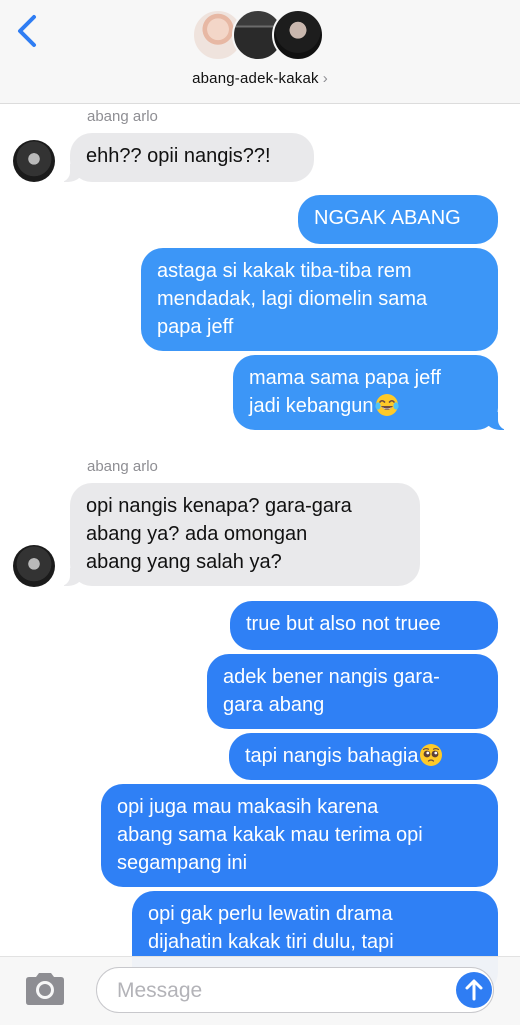 This screenshot has height=1025, width=520. What do you see at coordinates (184, 562) in the screenshot?
I see `message-text: abang yang salah ya?` at bounding box center [184, 562].